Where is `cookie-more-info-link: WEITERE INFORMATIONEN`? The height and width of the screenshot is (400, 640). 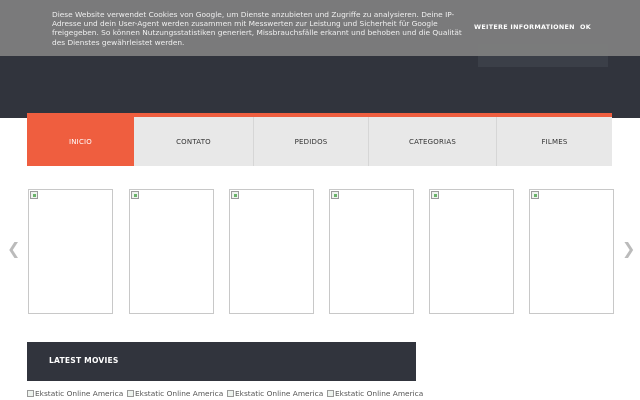
cookie-more-info-link: WEITERE INFORMATIONEN is located at coordinates (524, 27).